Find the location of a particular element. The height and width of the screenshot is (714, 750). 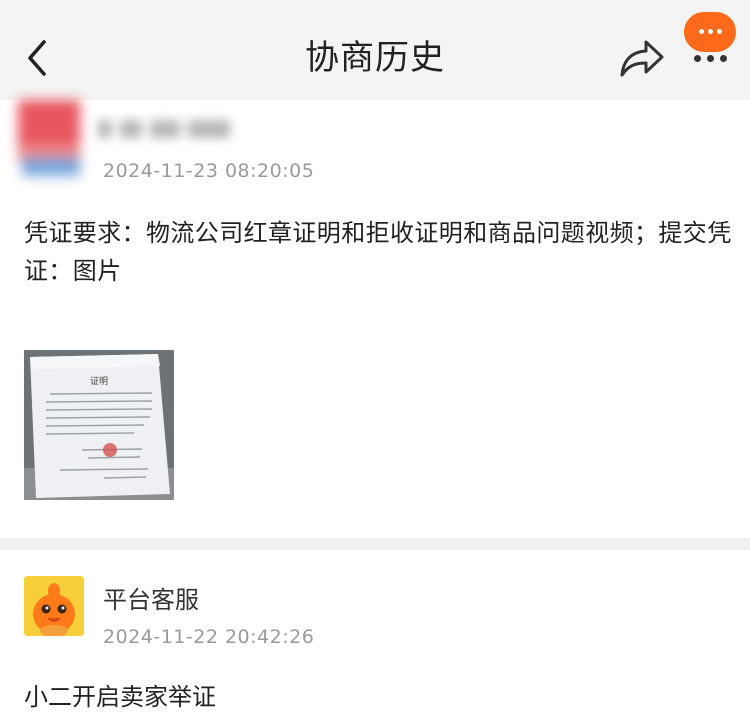

certificate-document-icon: 证明 is located at coordinates (99, 425).